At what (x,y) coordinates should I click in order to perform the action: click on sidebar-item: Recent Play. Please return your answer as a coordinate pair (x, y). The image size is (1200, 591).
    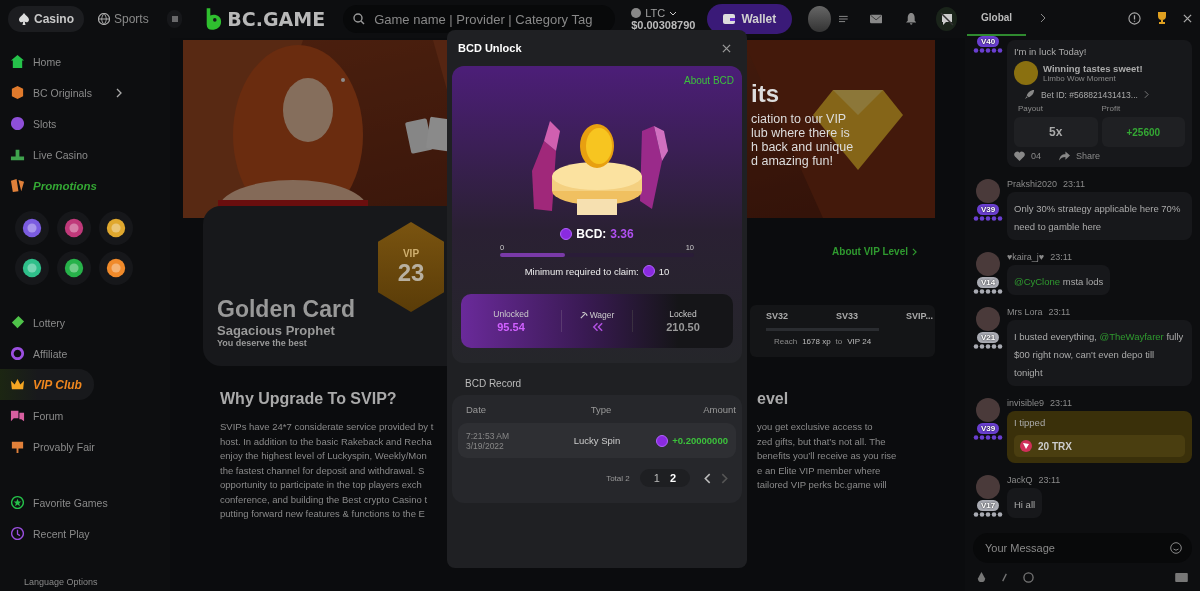
    Looking at the image, I should click on (75, 533).